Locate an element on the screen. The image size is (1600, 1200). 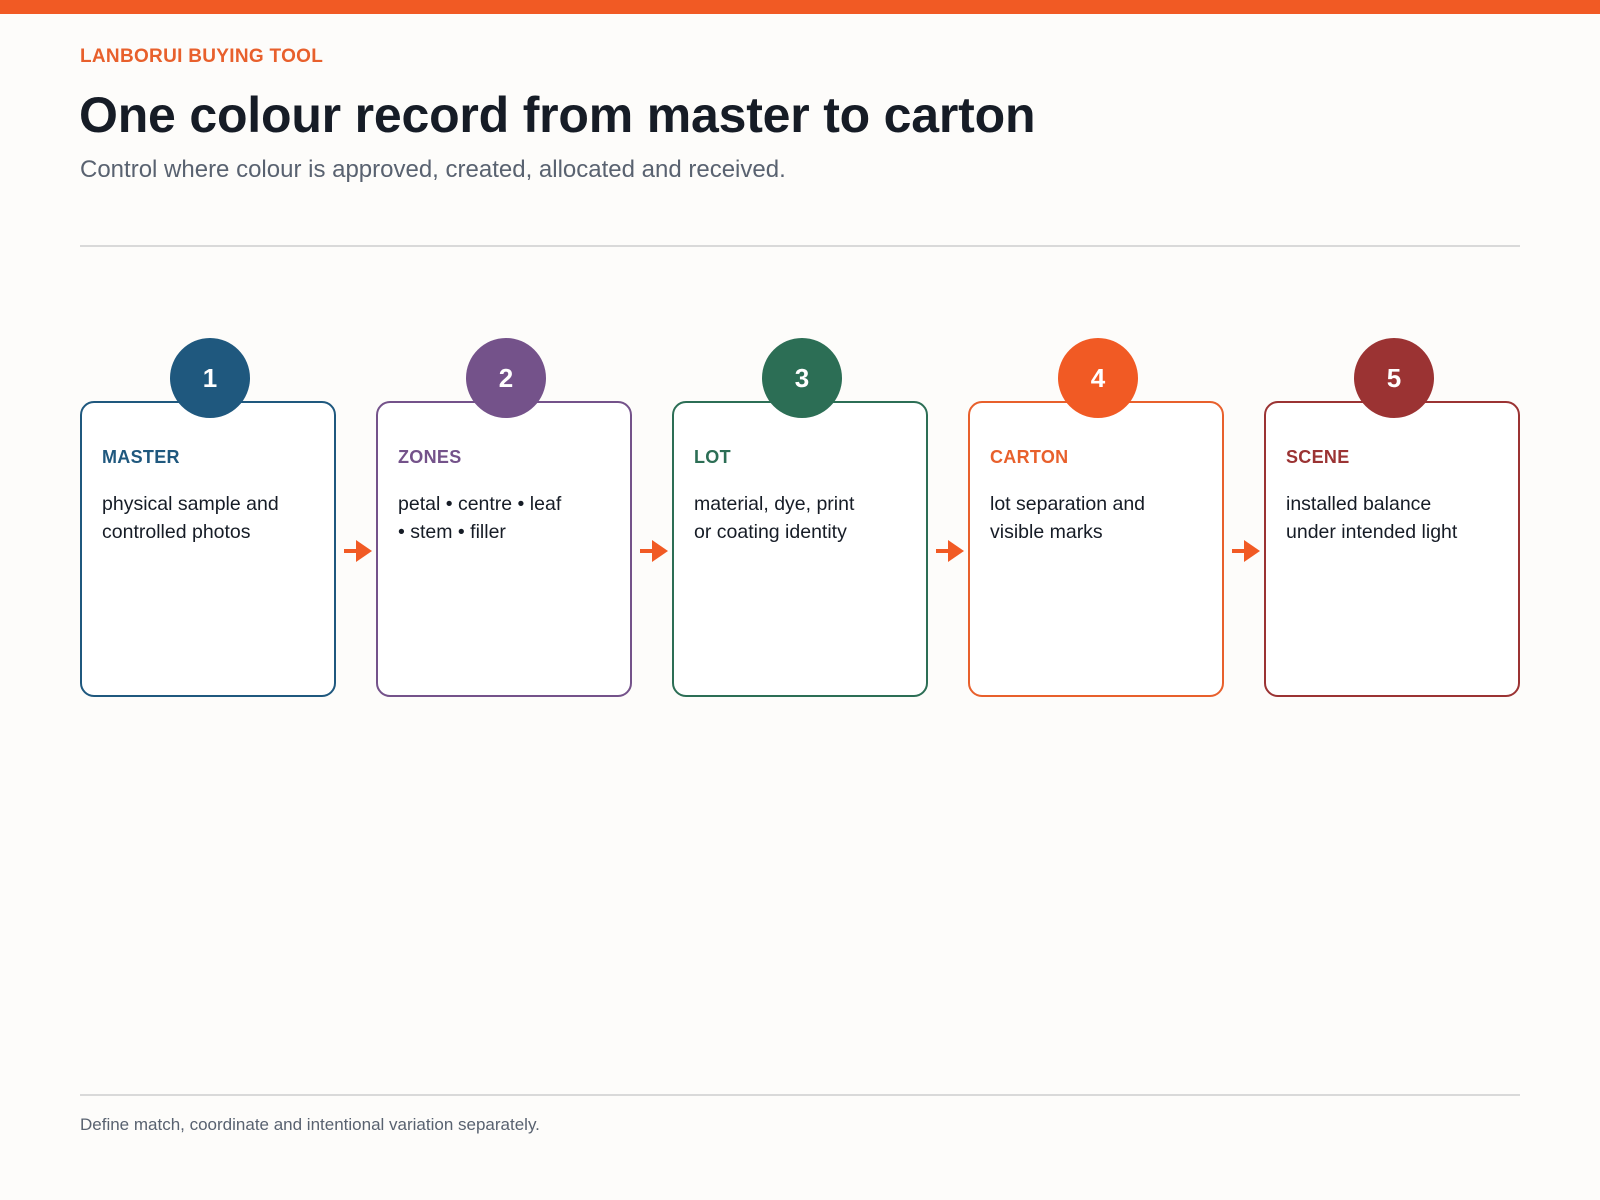
step-number-badge: 5 is located at coordinates (1394, 378).